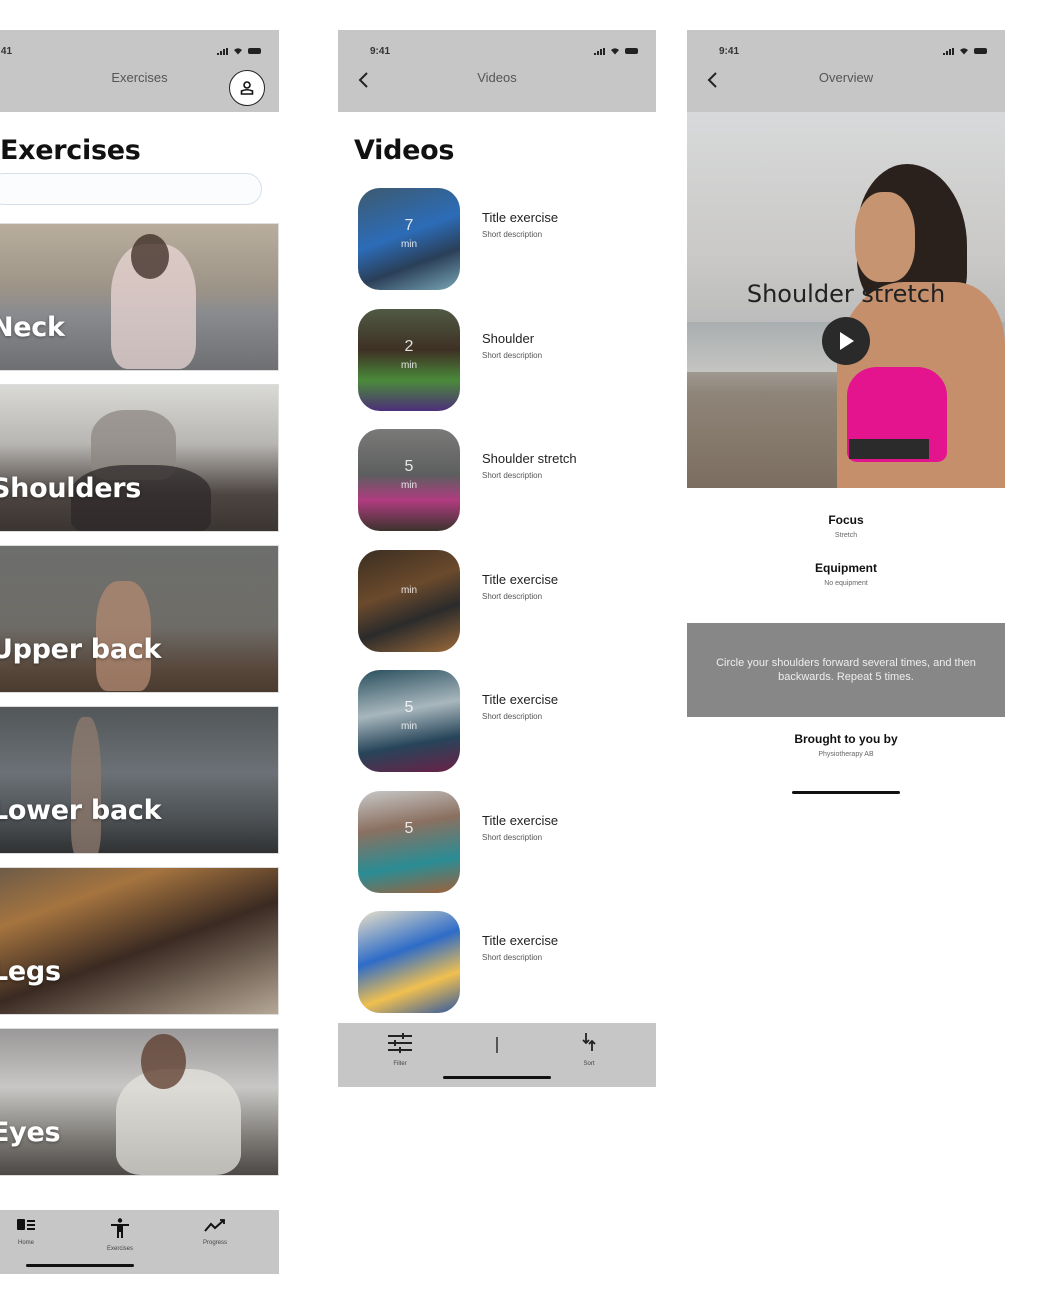 The image size is (1053, 1316). Describe the element at coordinates (131, 189) in the screenshot. I see `search-input` at that location.